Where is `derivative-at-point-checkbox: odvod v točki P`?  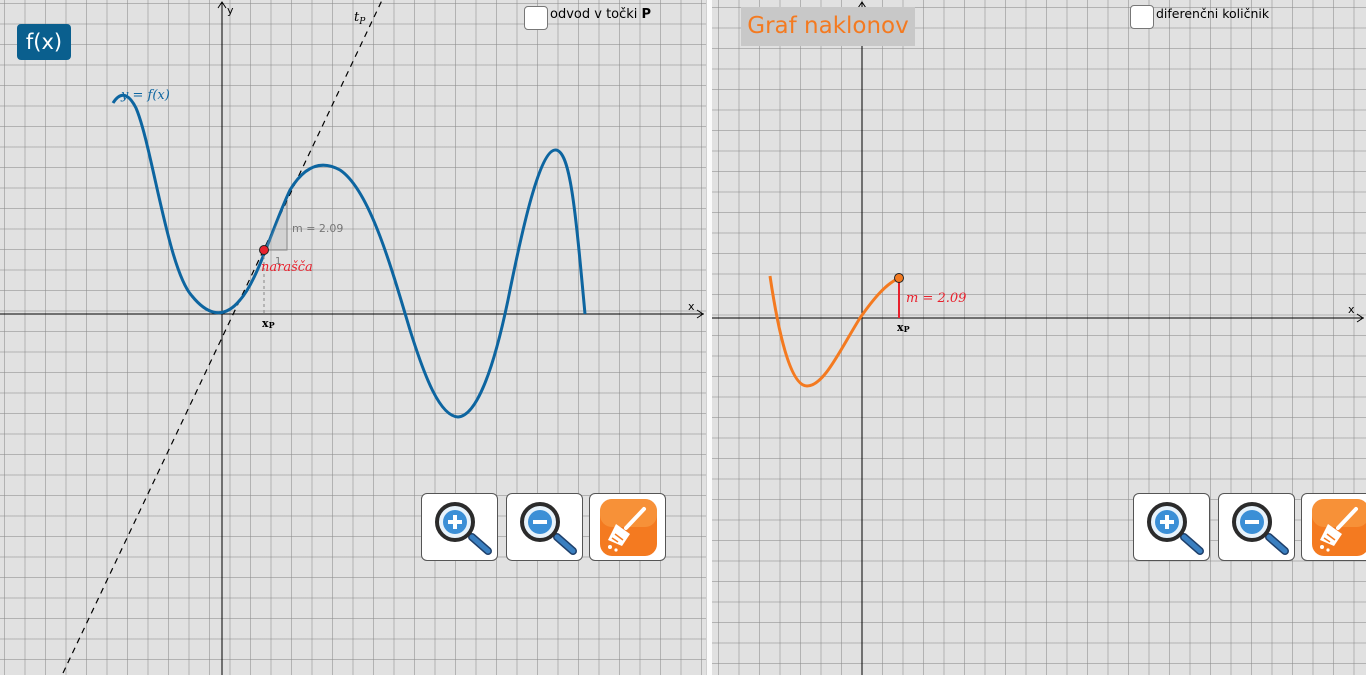
derivative-at-point-checkbox: odvod v točki P is located at coordinates (587, 18).